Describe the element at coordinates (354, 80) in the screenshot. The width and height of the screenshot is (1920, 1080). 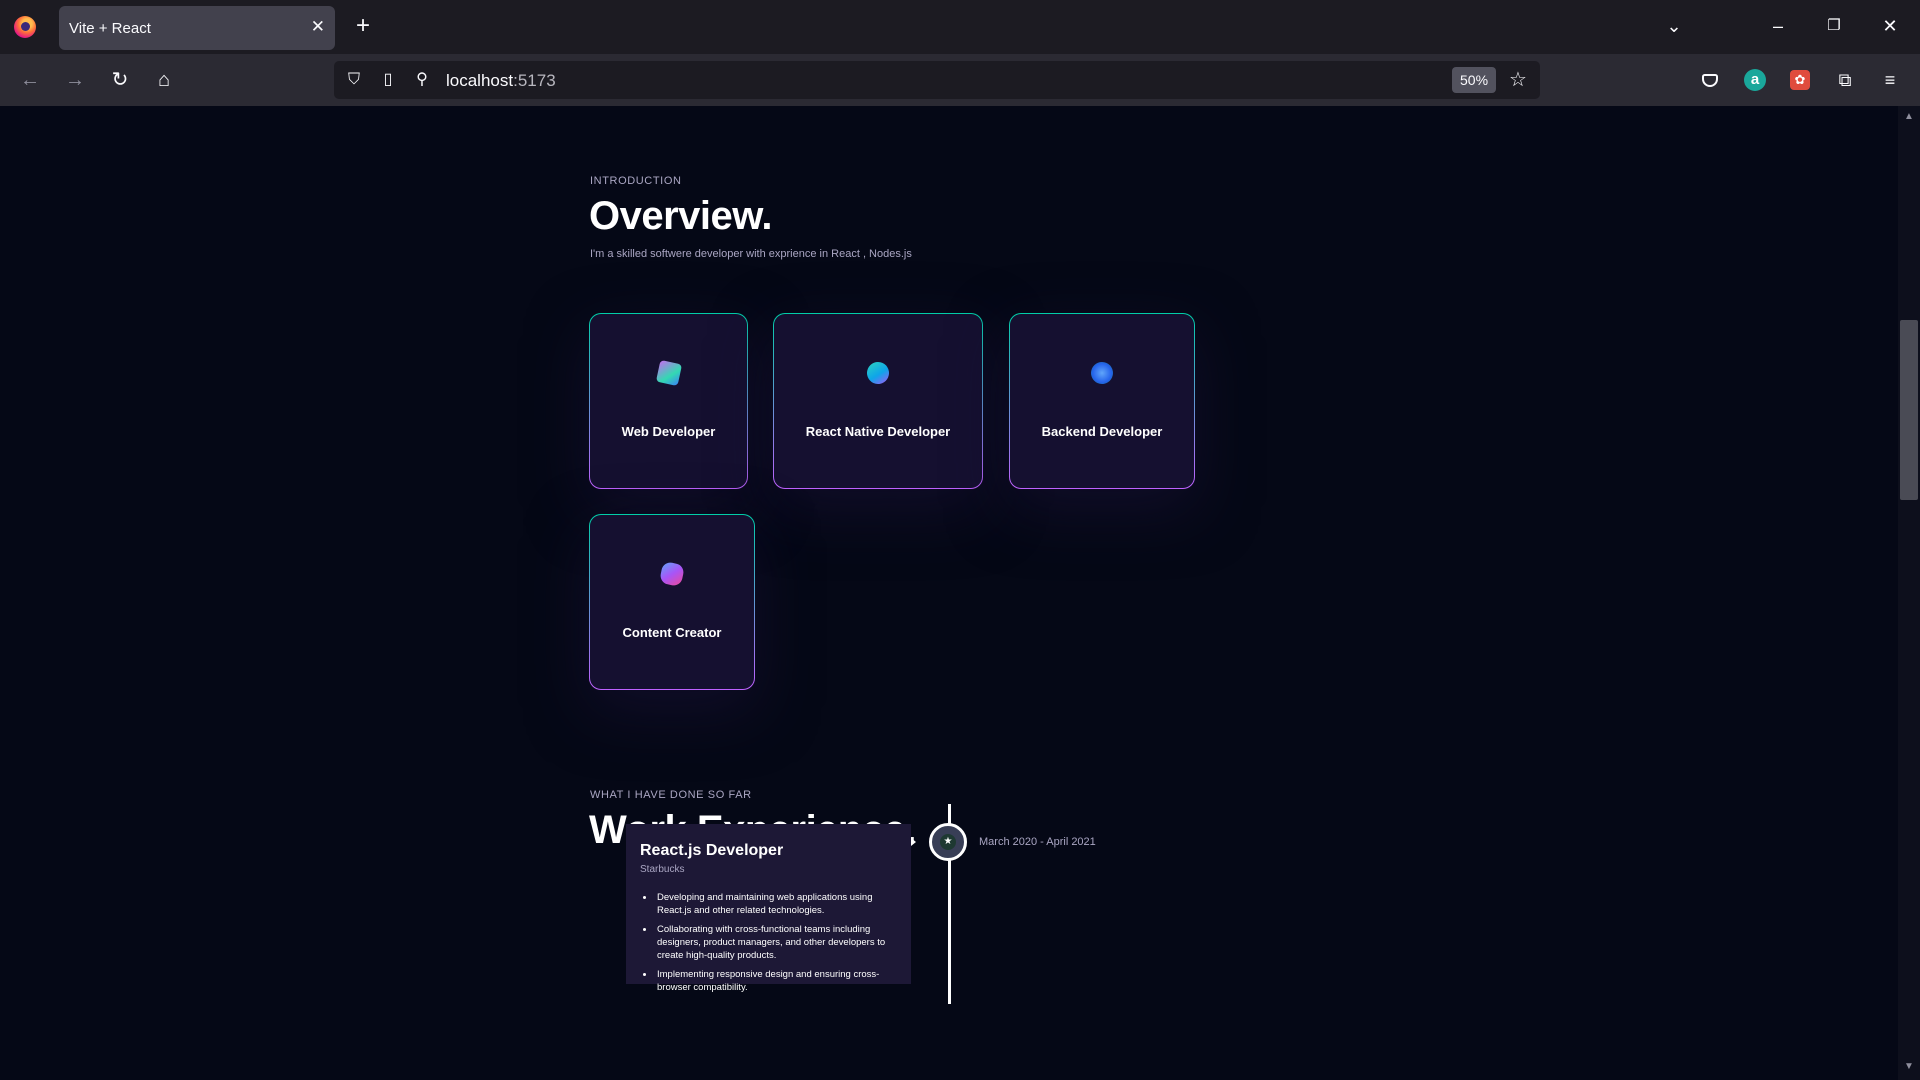
I see `tracking-shield-icon: ⛉` at that location.